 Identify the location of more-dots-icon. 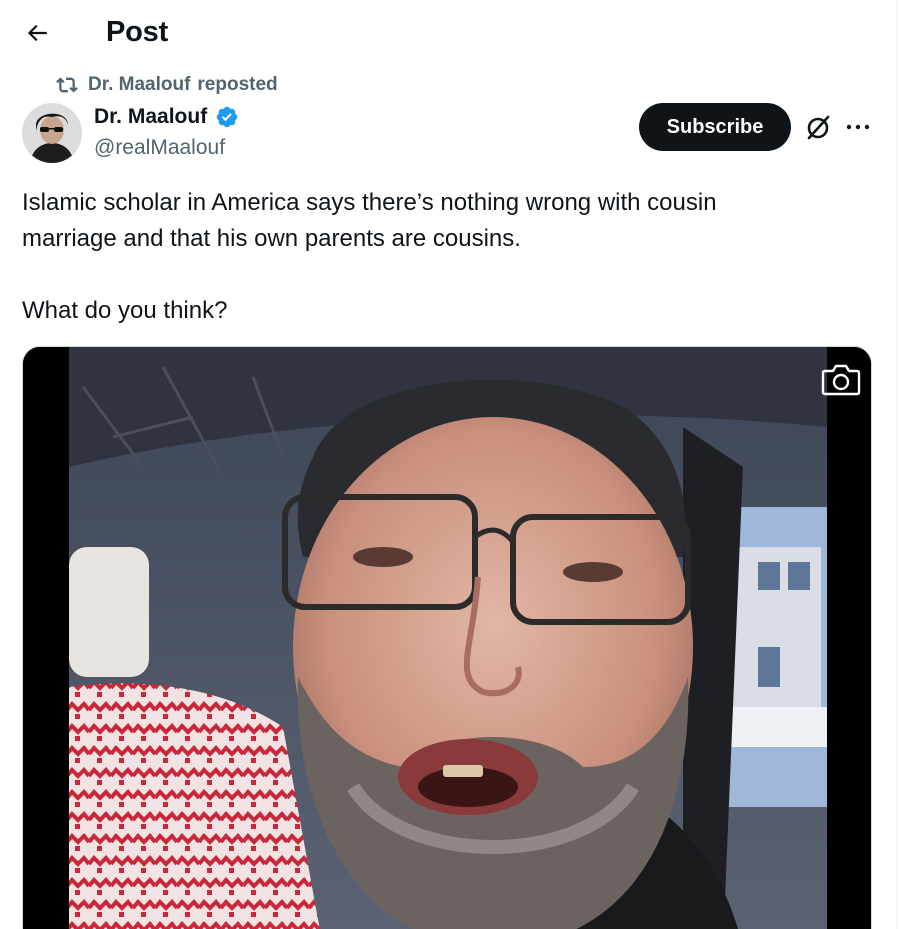
(858, 127).